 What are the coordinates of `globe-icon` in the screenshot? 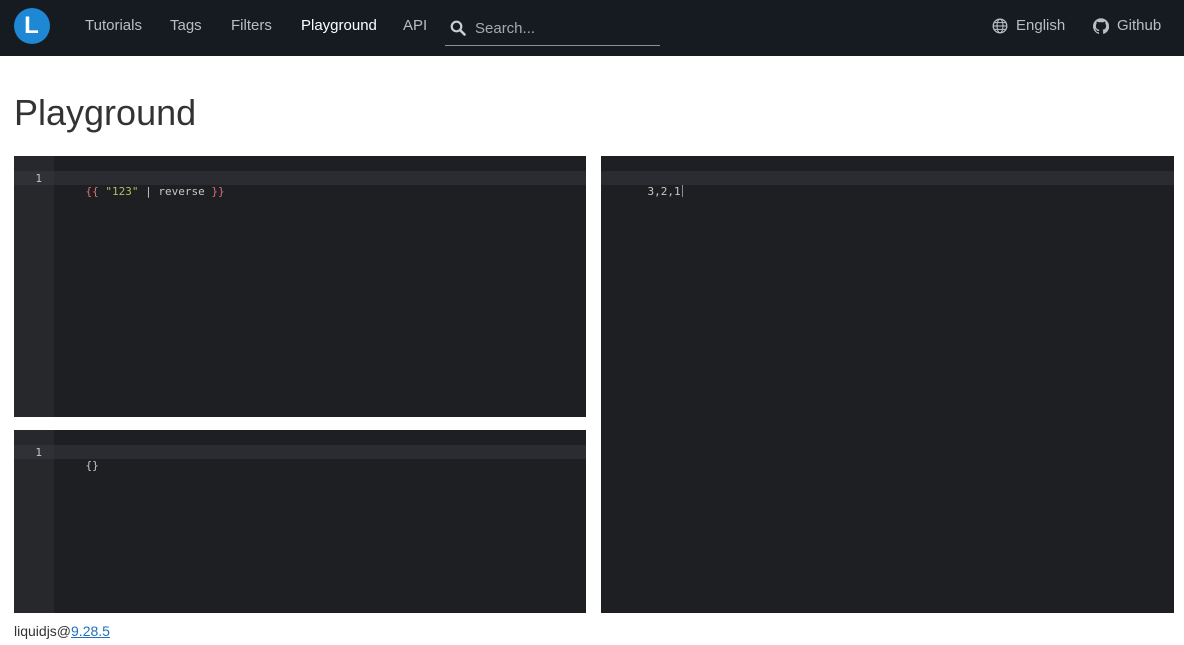 It's located at (1000, 25).